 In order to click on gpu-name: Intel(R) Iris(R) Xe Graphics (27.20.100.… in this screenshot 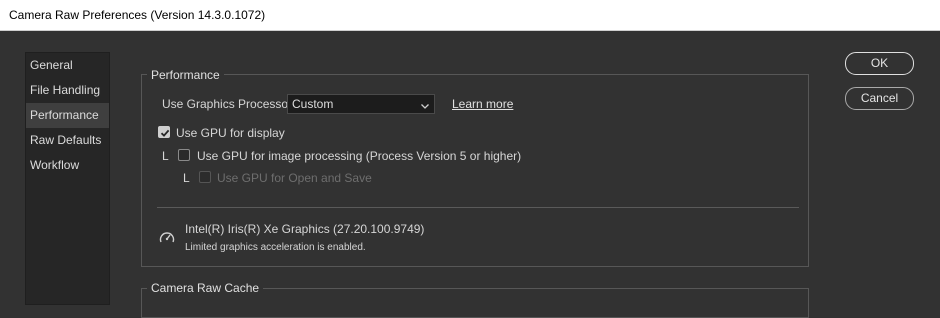, I will do `click(305, 229)`.